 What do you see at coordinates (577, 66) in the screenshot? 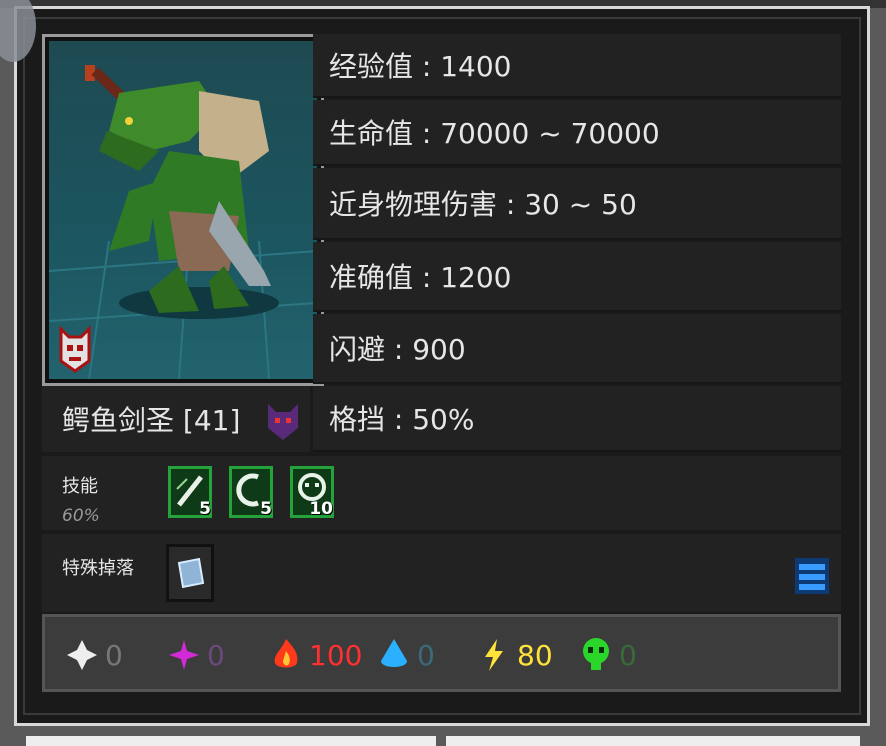
I see `stat-exp: 经验值 : 1400` at bounding box center [577, 66].